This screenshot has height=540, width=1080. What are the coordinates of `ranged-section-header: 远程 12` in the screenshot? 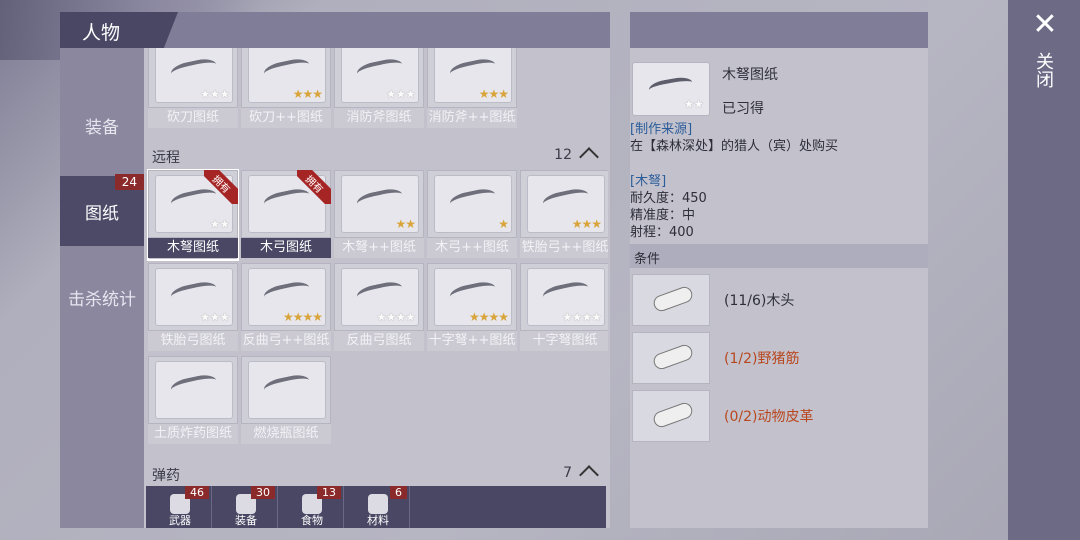 It's located at (376, 156).